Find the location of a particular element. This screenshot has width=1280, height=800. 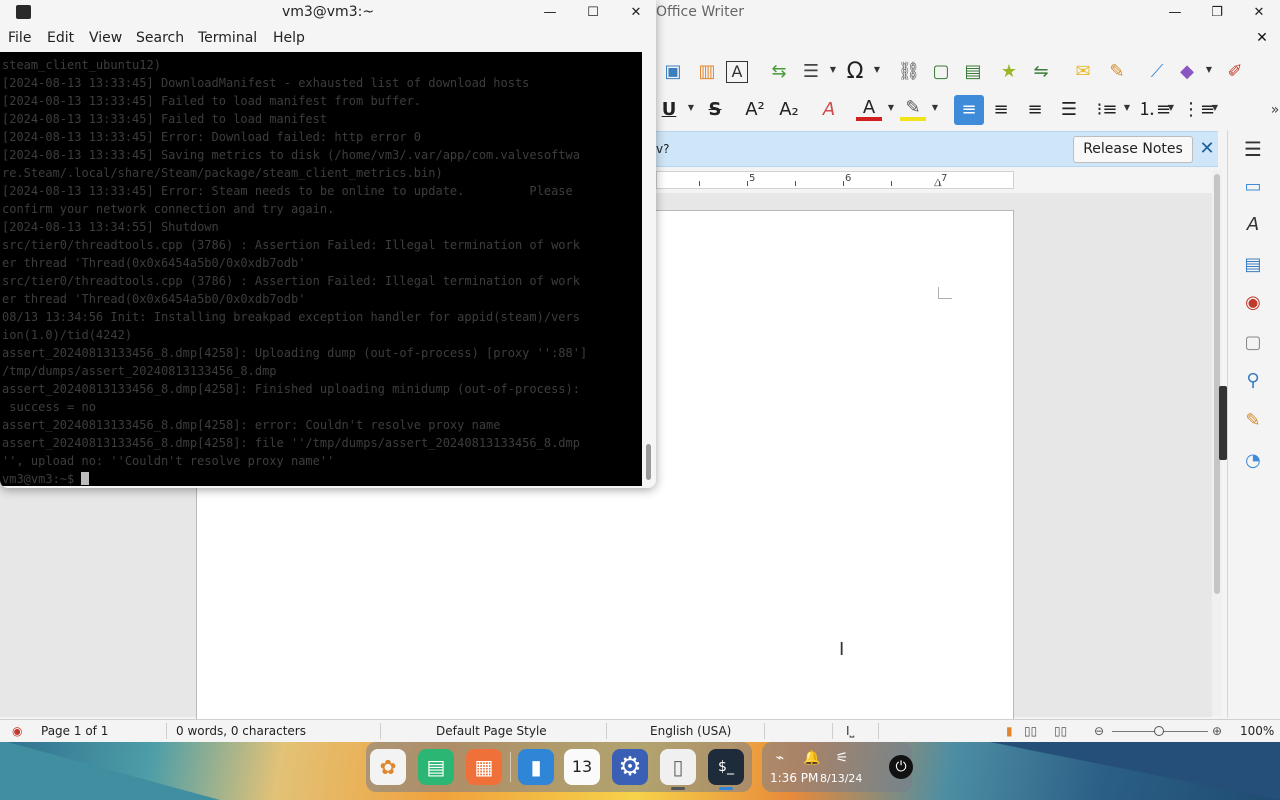

numbered-list-icon: ⒈≡ is located at coordinates (1154, 110).